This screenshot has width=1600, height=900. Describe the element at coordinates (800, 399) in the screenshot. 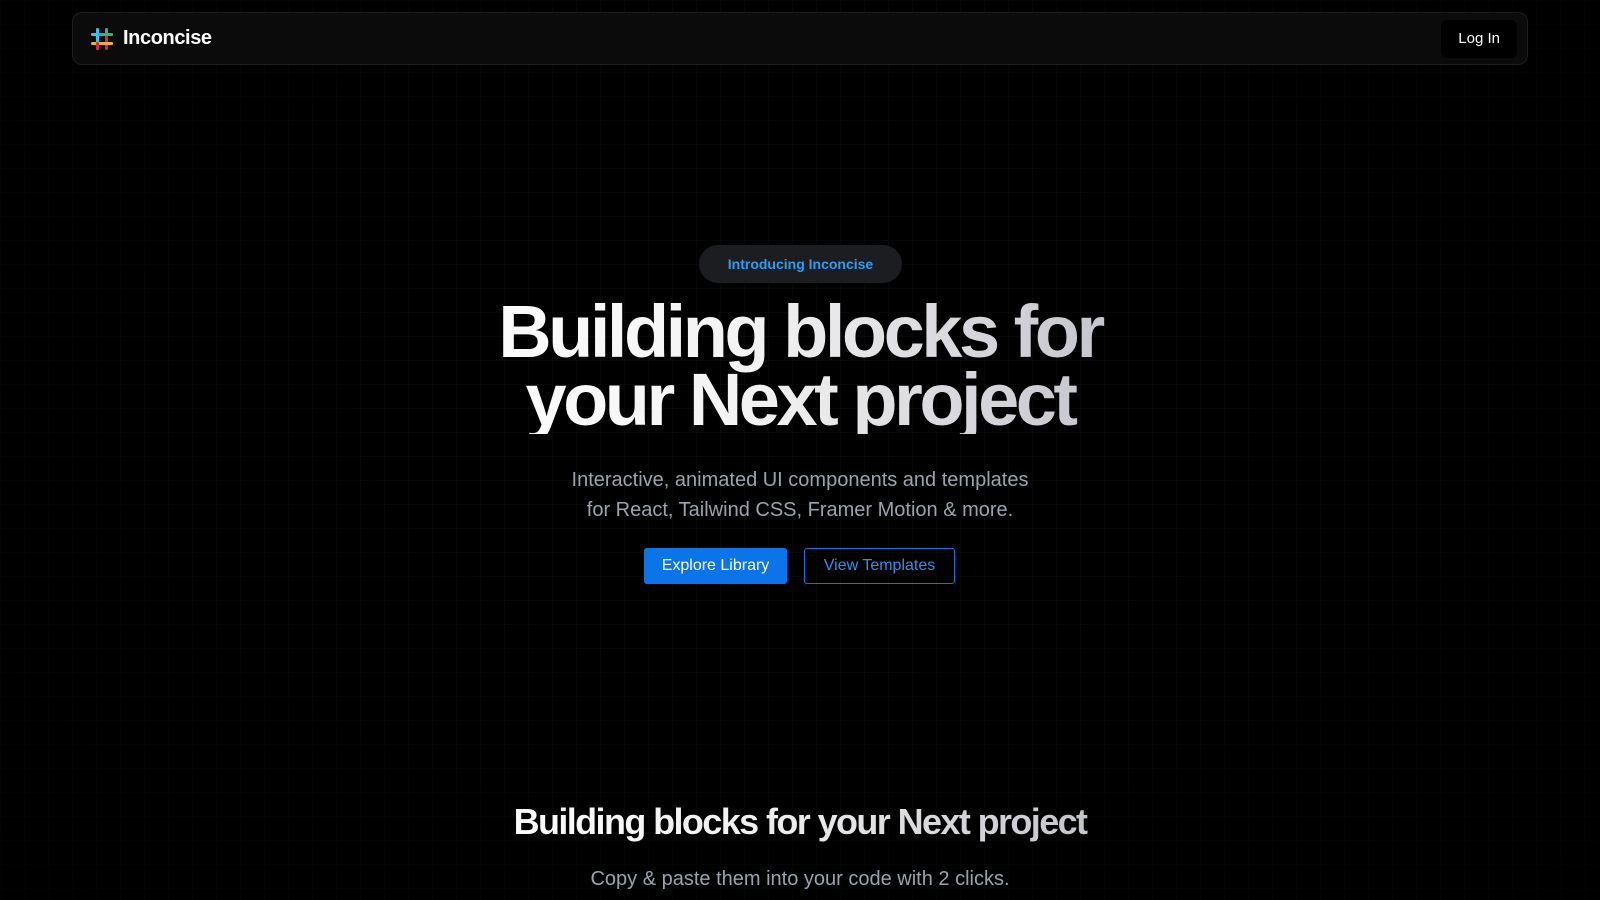

I see `hero-title-line-2: your Next project` at that location.